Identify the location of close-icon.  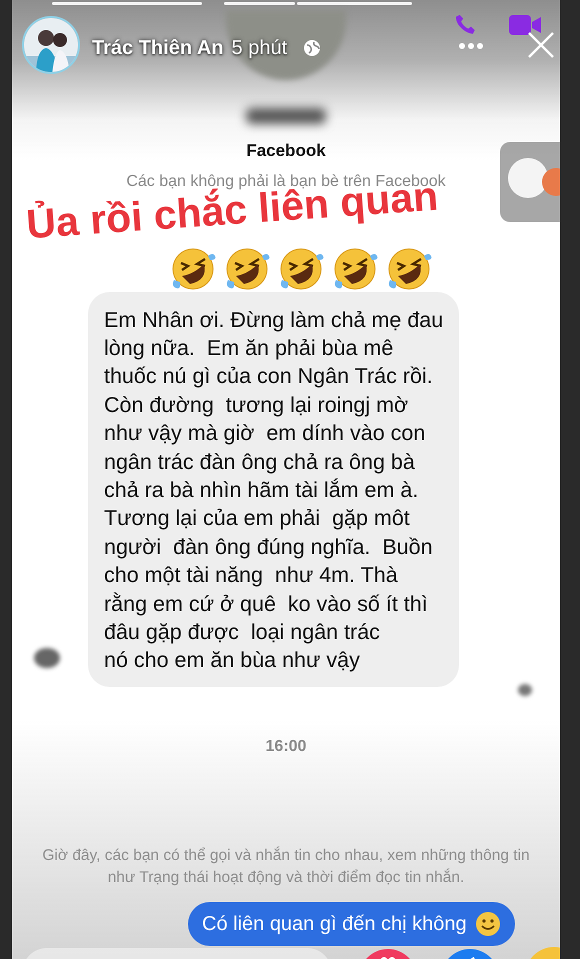
(541, 45).